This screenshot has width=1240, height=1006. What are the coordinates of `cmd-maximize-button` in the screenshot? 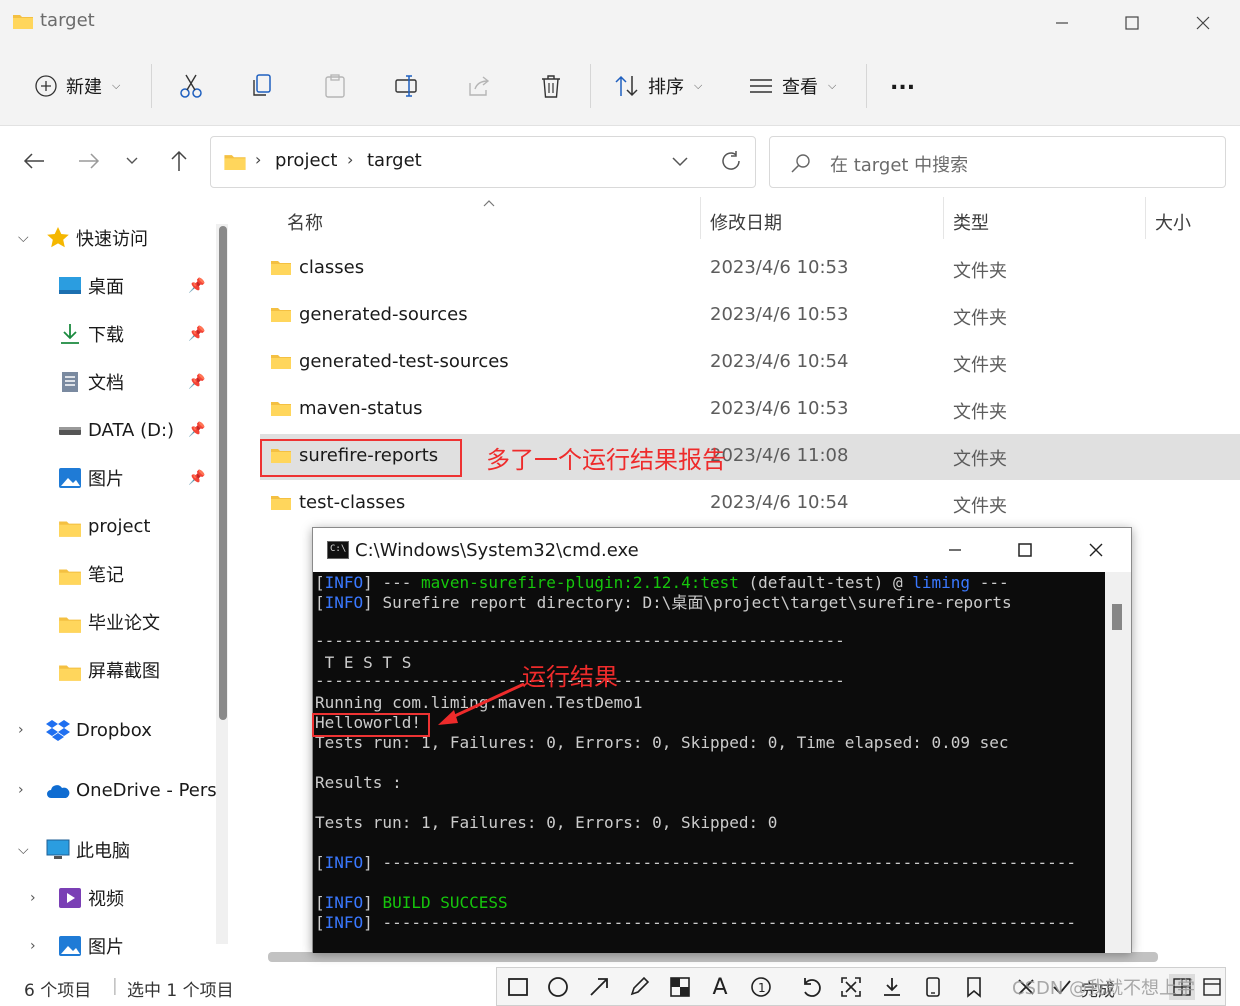 It's located at (1025, 550).